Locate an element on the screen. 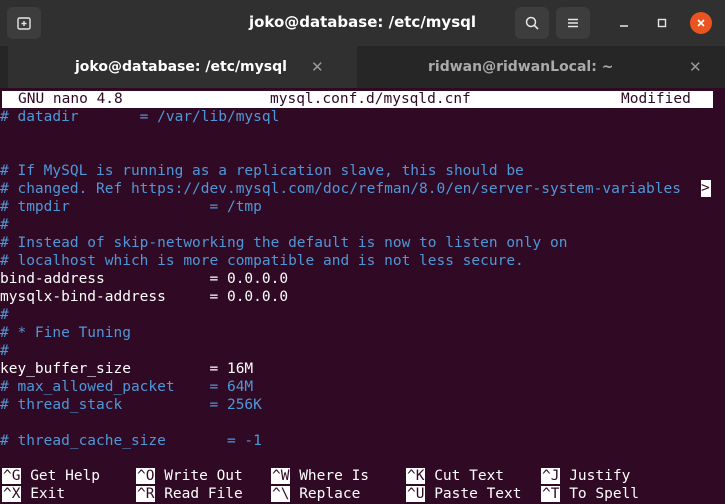  shortcut-key: ^X is located at coordinates (12, 494).